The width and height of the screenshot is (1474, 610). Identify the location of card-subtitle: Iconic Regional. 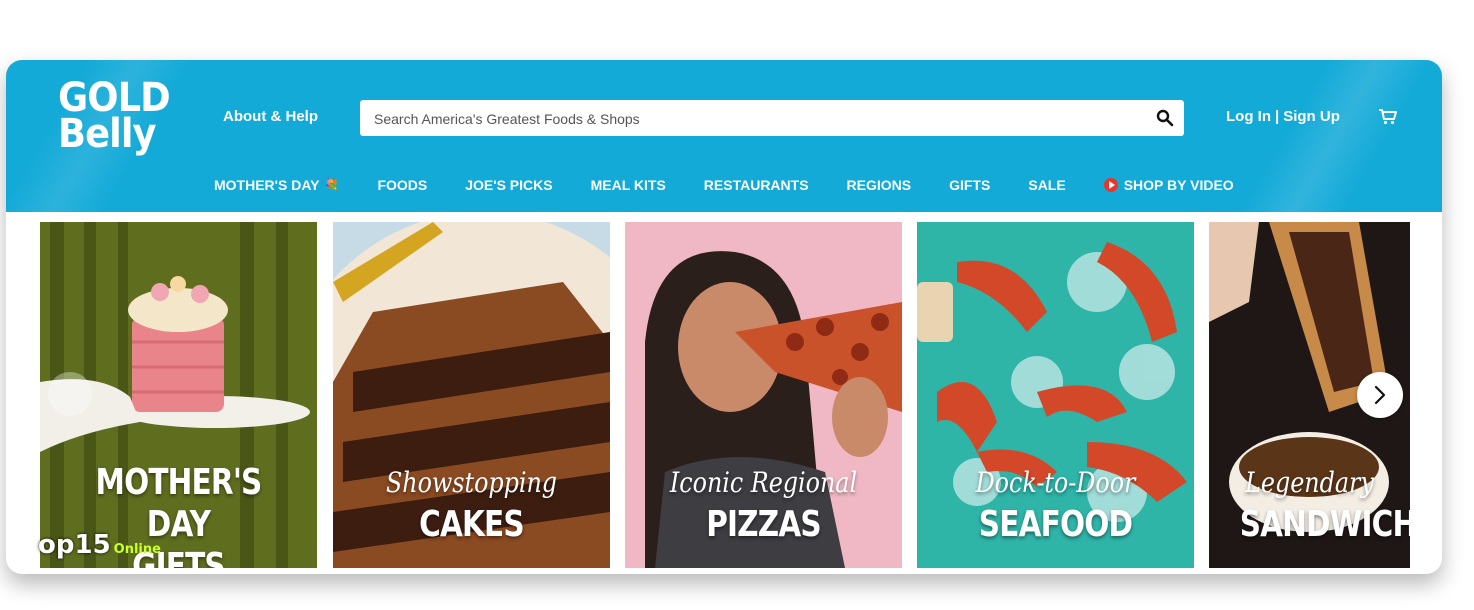
(763, 482).